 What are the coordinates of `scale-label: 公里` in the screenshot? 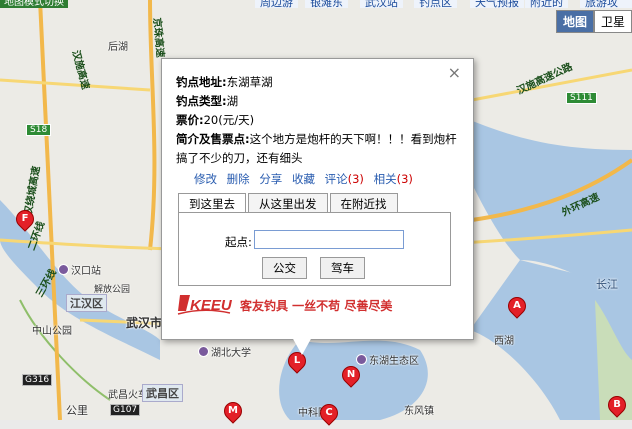 It's located at (77, 410).